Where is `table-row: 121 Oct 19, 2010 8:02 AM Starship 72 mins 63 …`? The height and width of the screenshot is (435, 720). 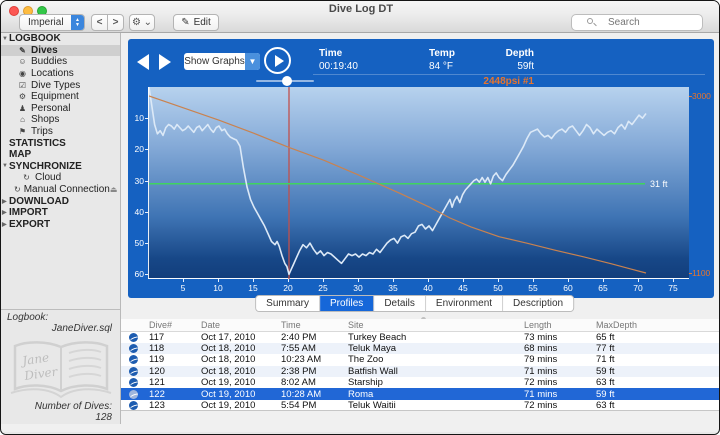
table-row: 121 Oct 19, 2010 8:02 AM Starship 72 mins 63 … is located at coordinates (420, 383).